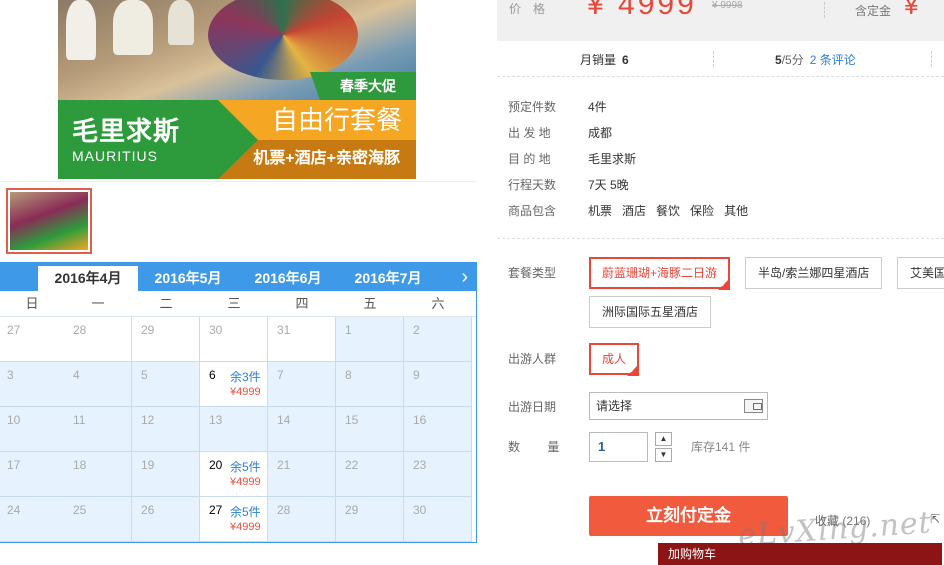  I want to click on thumbnail-image, so click(49, 221).